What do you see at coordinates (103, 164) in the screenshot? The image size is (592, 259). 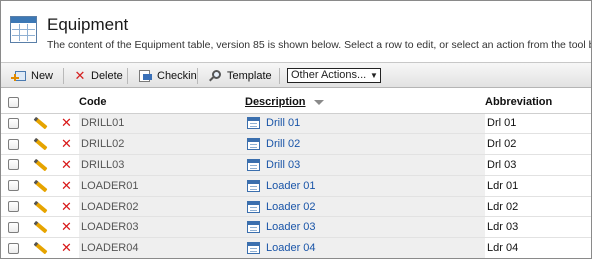 I see `code-cell: DRILL03` at bounding box center [103, 164].